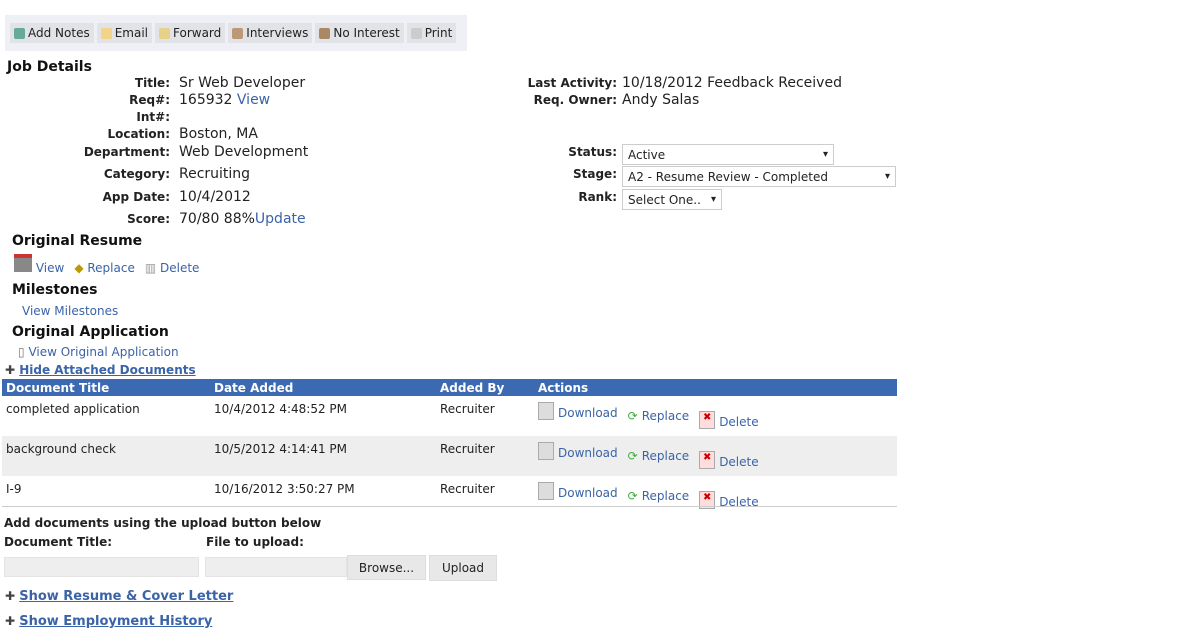 This screenshot has width=1200, height=633. What do you see at coordinates (647, 154) in the screenshot?
I see `status-value: Active` at bounding box center [647, 154].